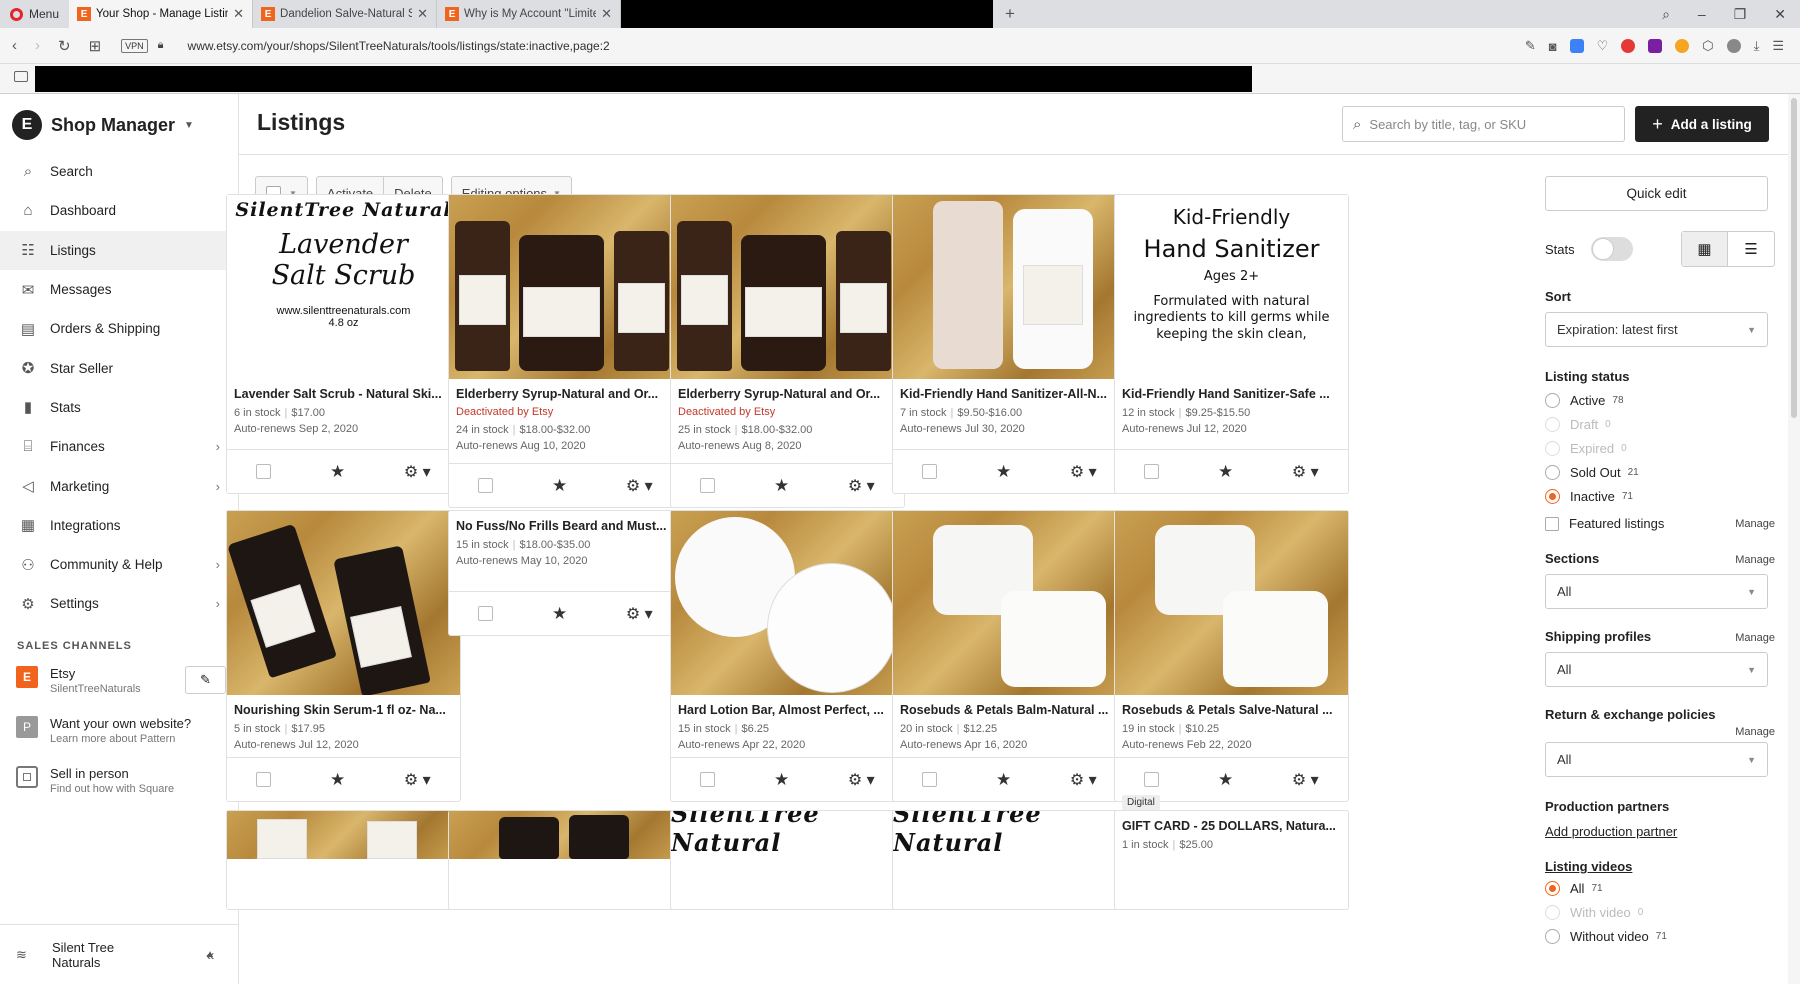 This screenshot has width=1800, height=984. What do you see at coordinates (1702, 124) in the screenshot?
I see `add-listing-button: + Add a listing` at bounding box center [1702, 124].